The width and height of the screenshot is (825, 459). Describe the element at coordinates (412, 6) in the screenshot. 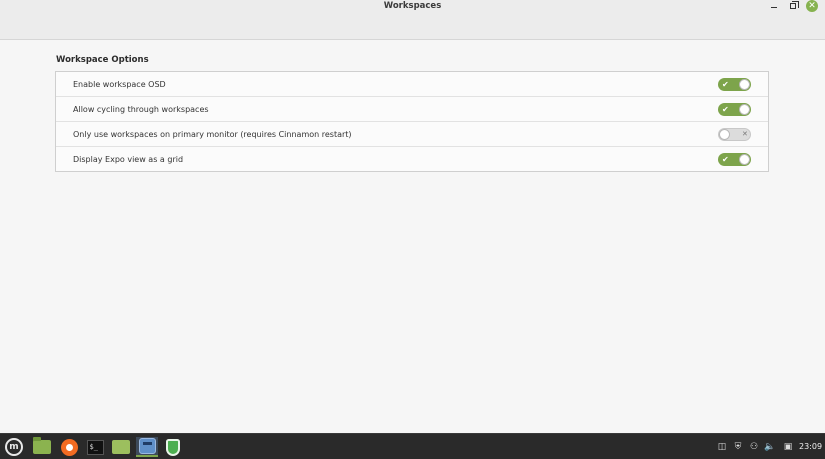

I see `window-title: Workspaces` at that location.